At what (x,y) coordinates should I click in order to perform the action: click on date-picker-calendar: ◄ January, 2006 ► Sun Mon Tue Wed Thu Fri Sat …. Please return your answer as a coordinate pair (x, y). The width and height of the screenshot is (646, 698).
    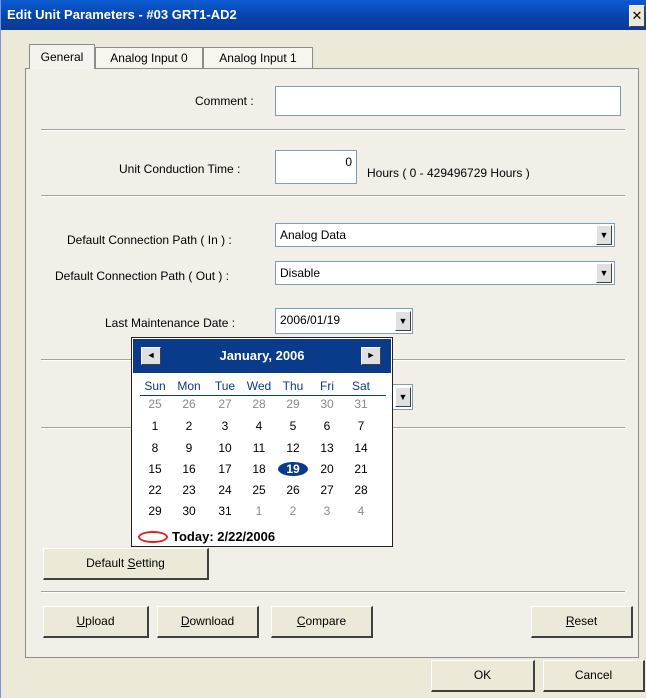
    Looking at the image, I should click on (262, 442).